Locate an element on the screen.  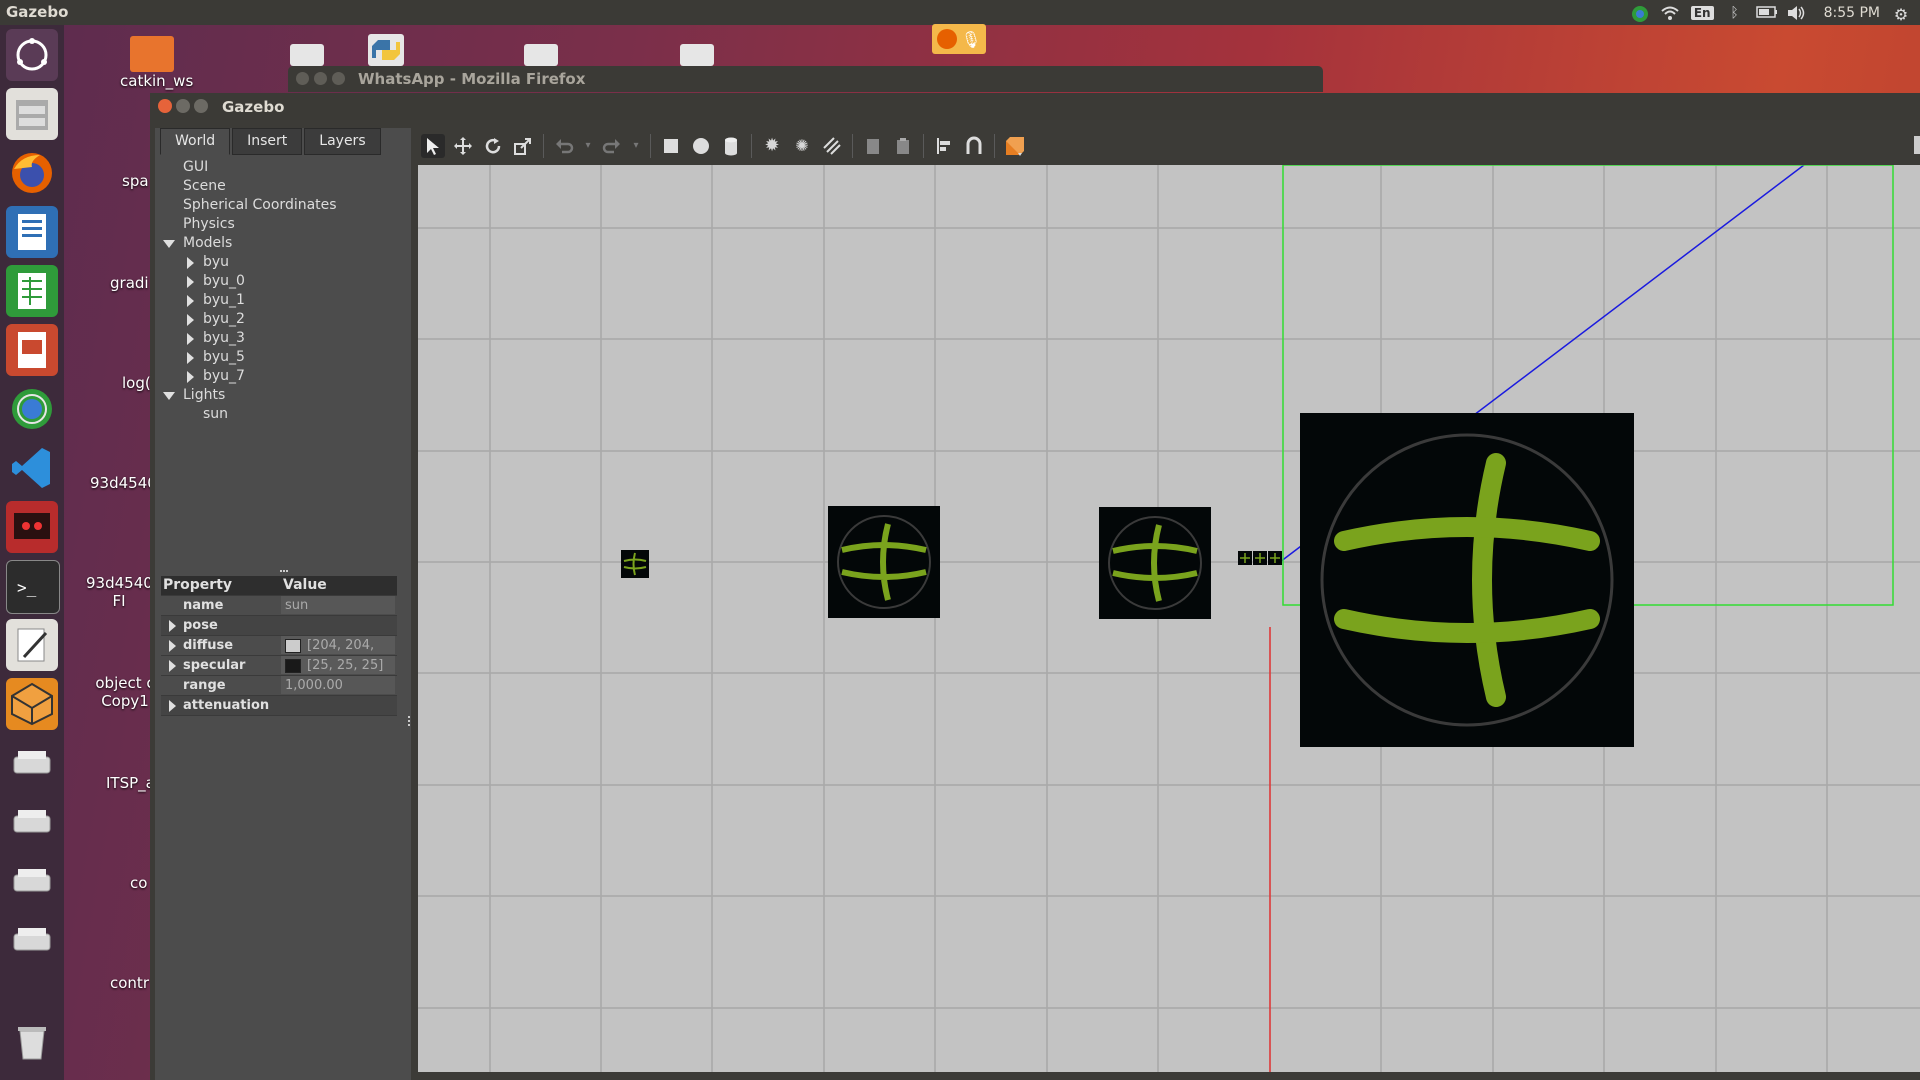
ff-close-button is located at coordinates (302, 78).